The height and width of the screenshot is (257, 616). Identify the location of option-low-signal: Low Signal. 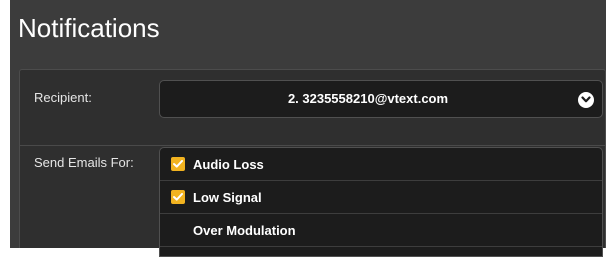
(381, 197).